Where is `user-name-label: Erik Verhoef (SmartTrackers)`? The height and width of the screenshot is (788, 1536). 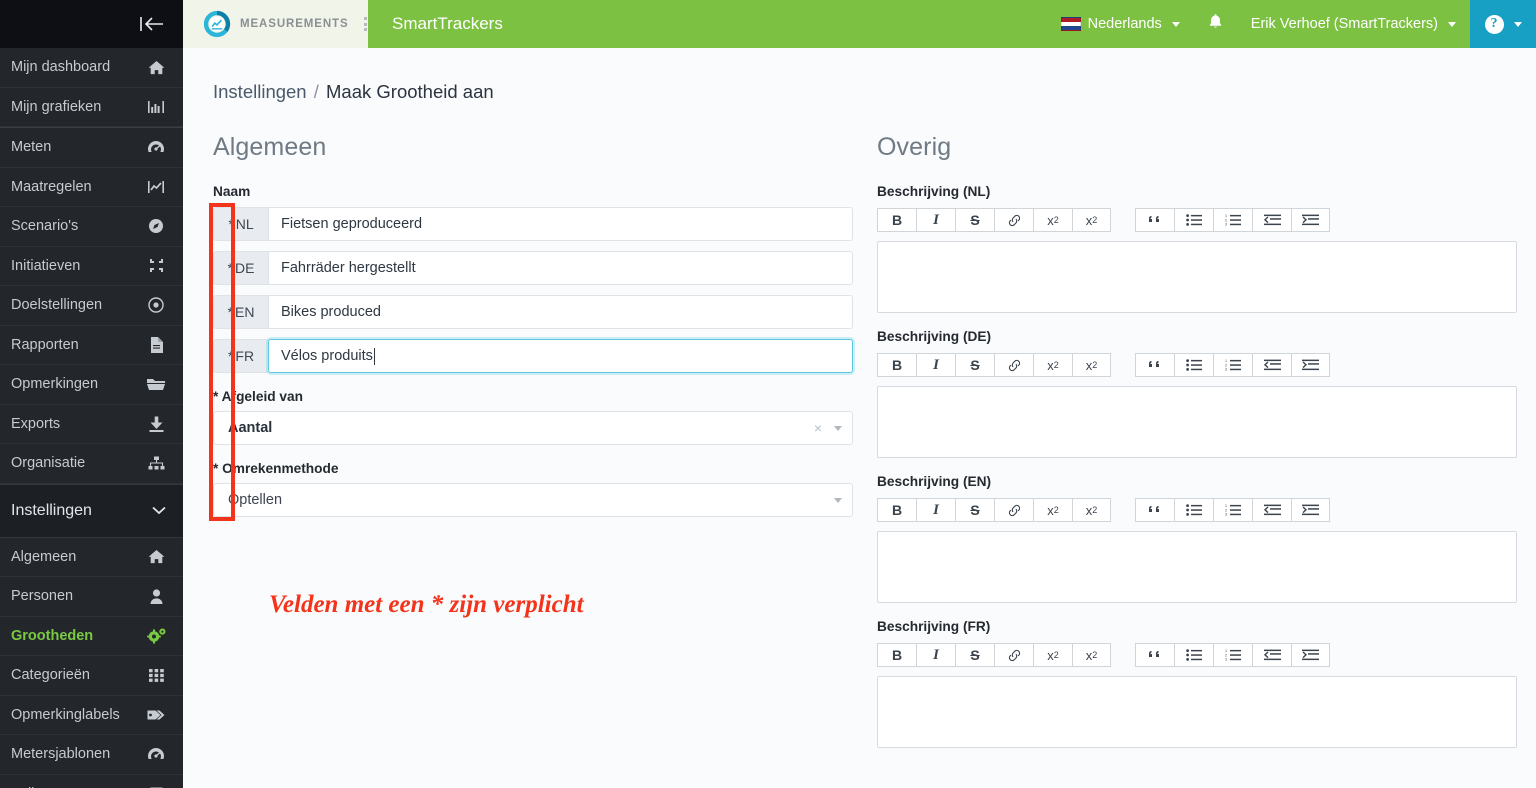 user-name-label: Erik Verhoef (SmartTrackers) is located at coordinates (1344, 24).